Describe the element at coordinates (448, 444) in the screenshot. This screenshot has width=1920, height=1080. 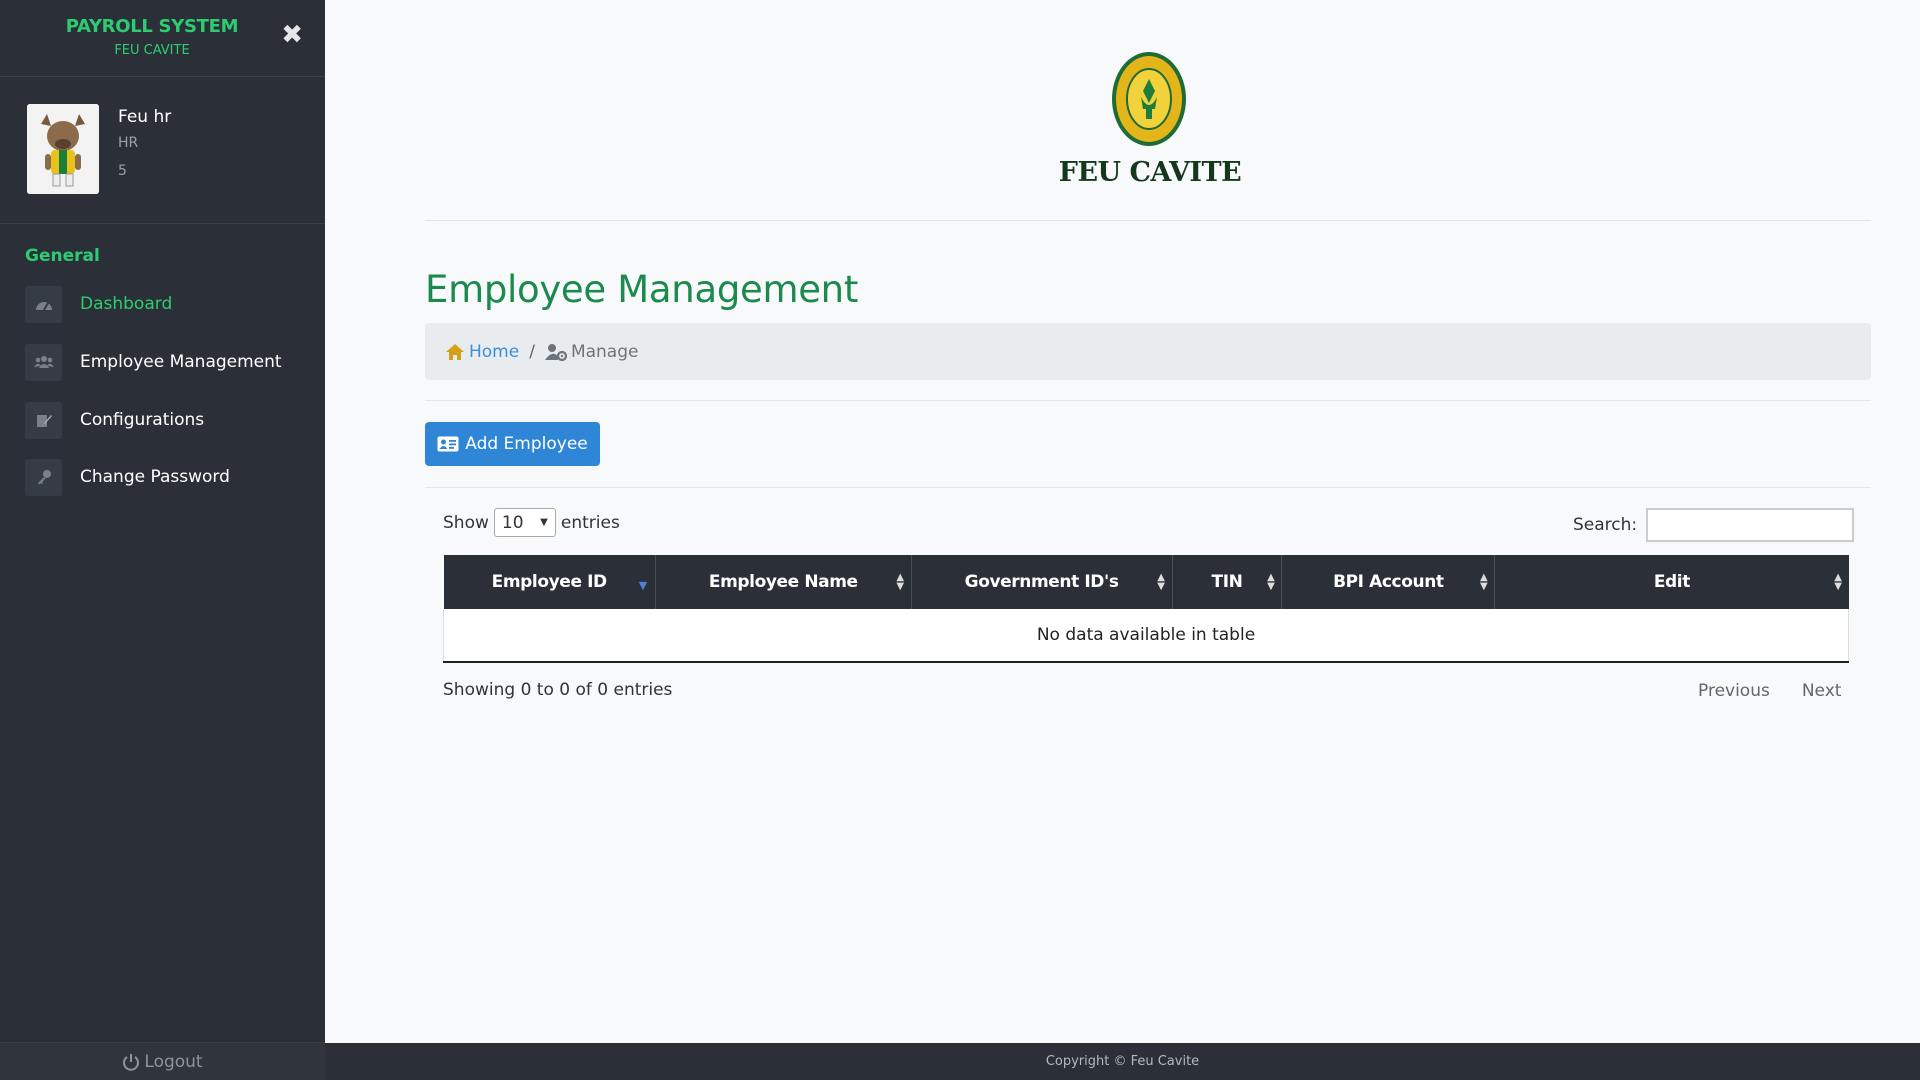
I see `id-card-icon` at that location.